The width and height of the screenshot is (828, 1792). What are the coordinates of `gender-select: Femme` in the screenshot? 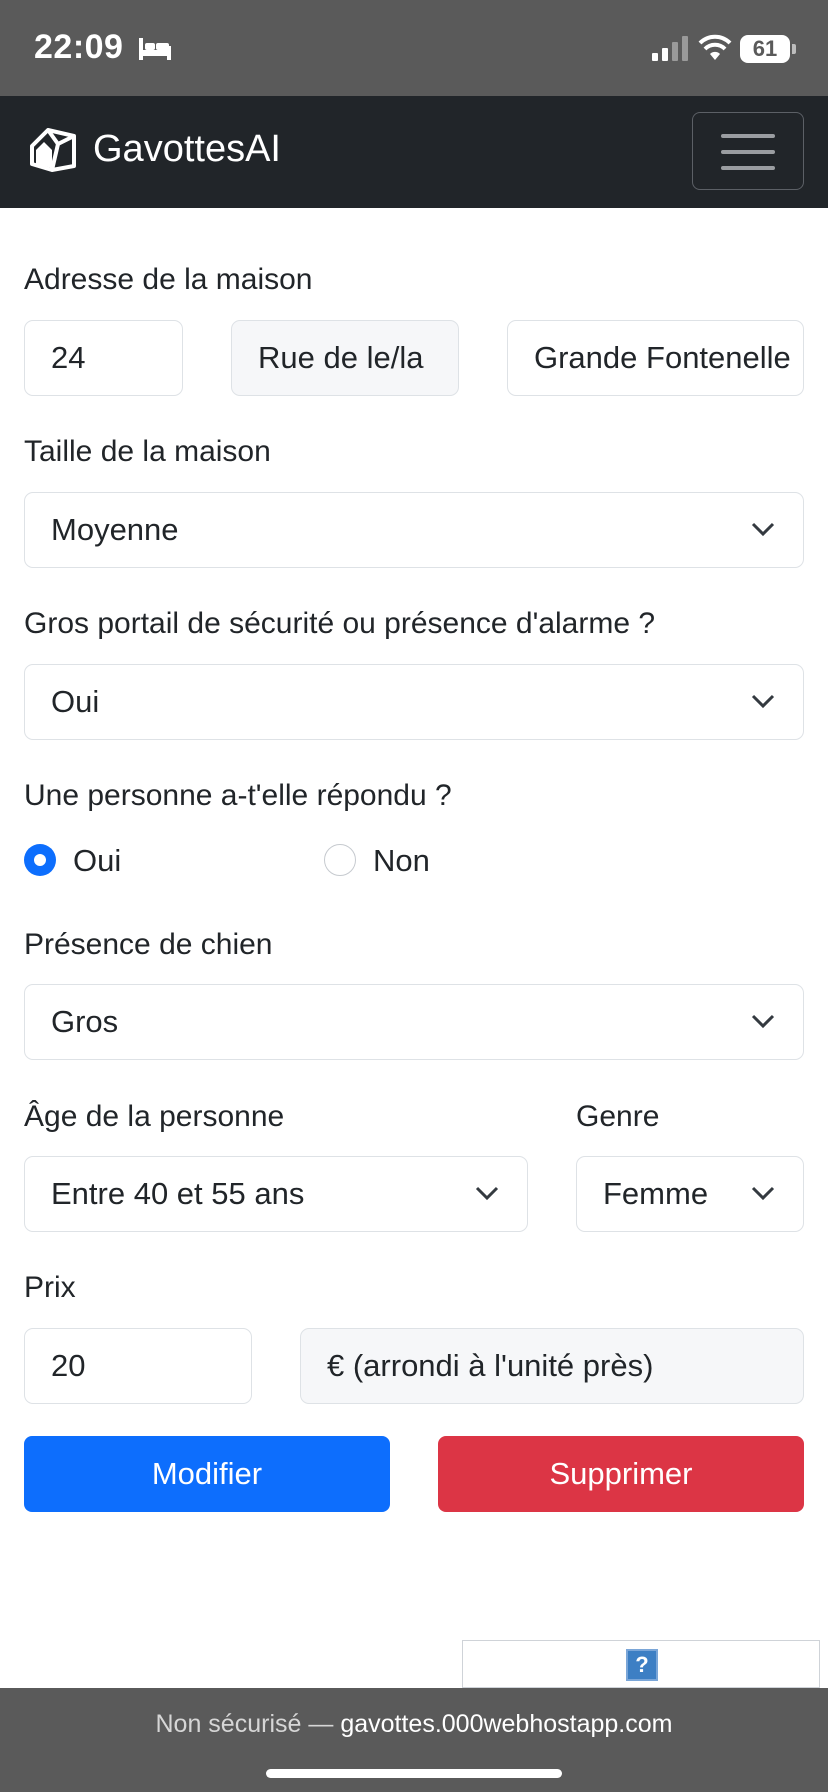 It's located at (690, 1194).